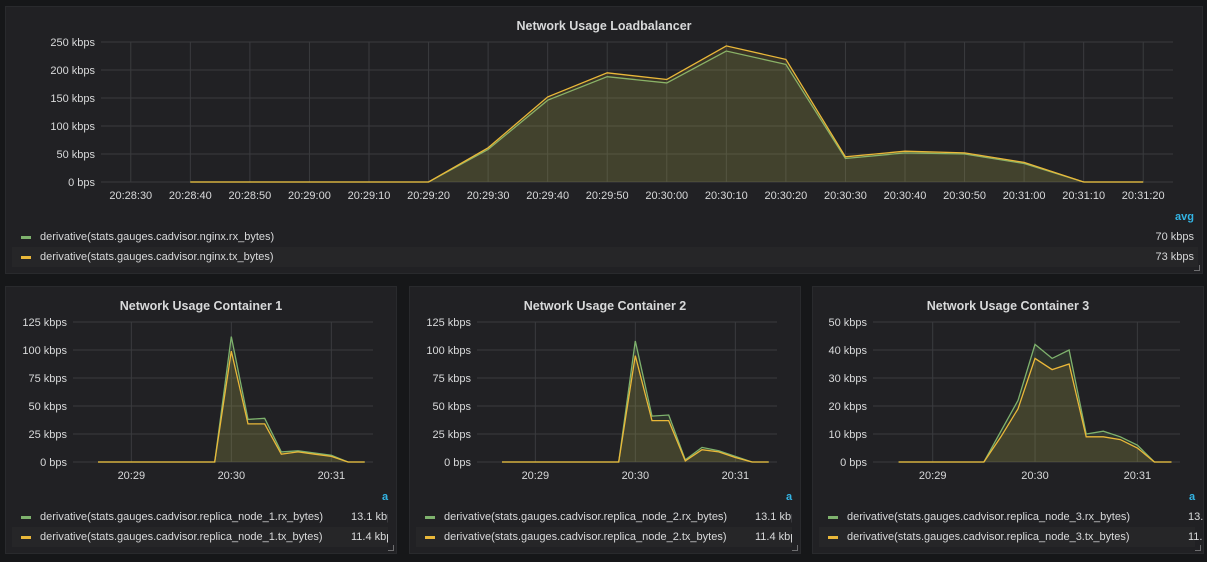  I want to click on x-tick-label: 20:29:20, so click(428, 196).